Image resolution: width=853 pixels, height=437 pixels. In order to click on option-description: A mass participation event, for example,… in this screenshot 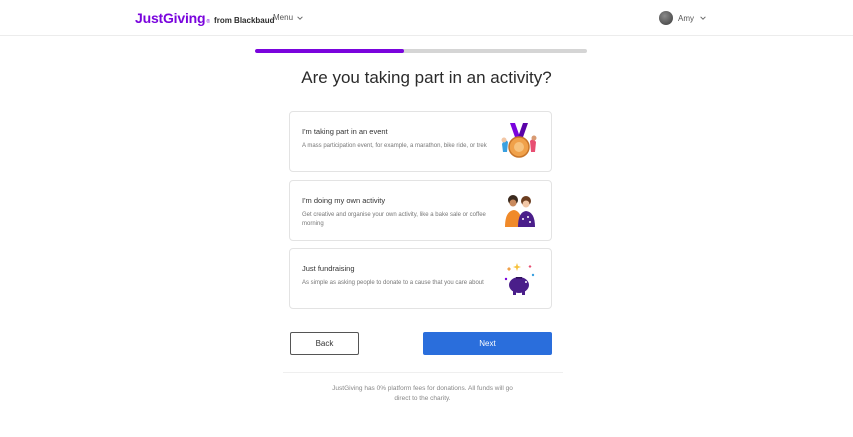, I will do `click(394, 146)`.